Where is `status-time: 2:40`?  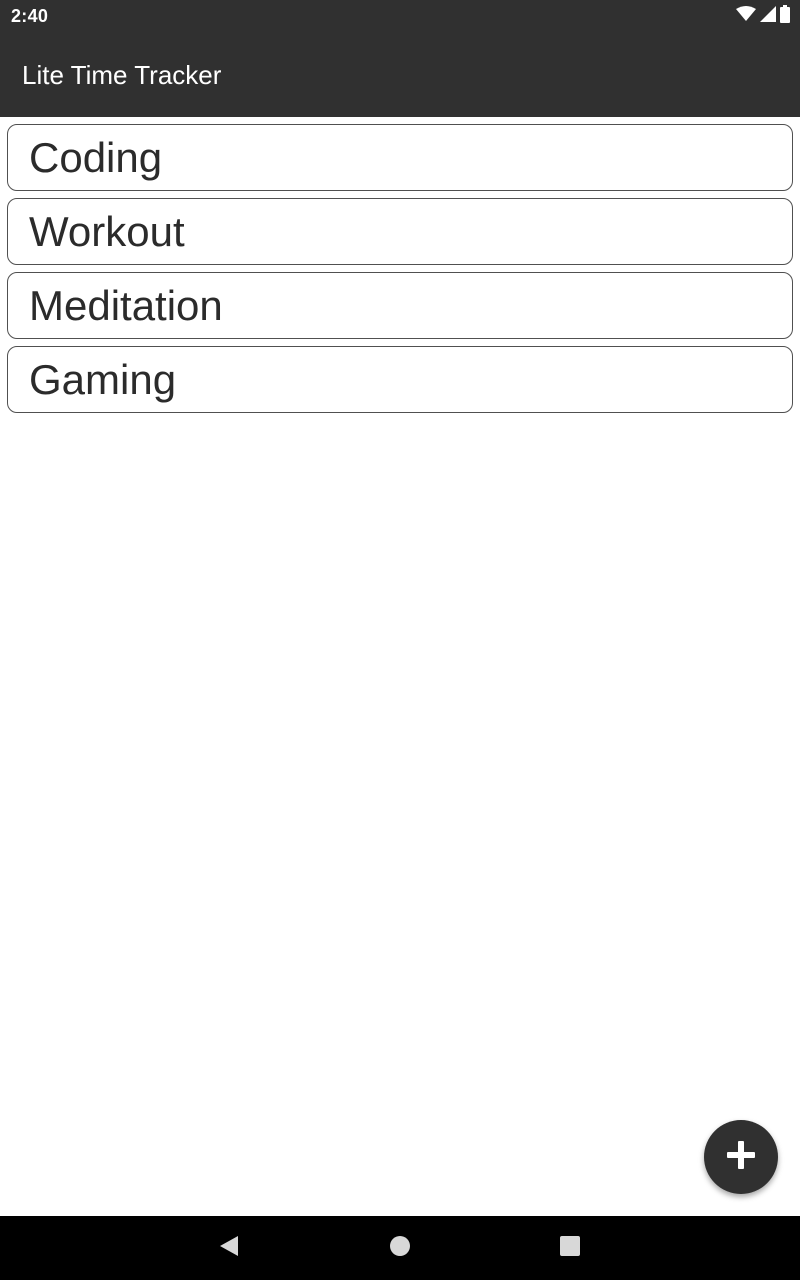
status-time: 2:40 is located at coordinates (30, 16).